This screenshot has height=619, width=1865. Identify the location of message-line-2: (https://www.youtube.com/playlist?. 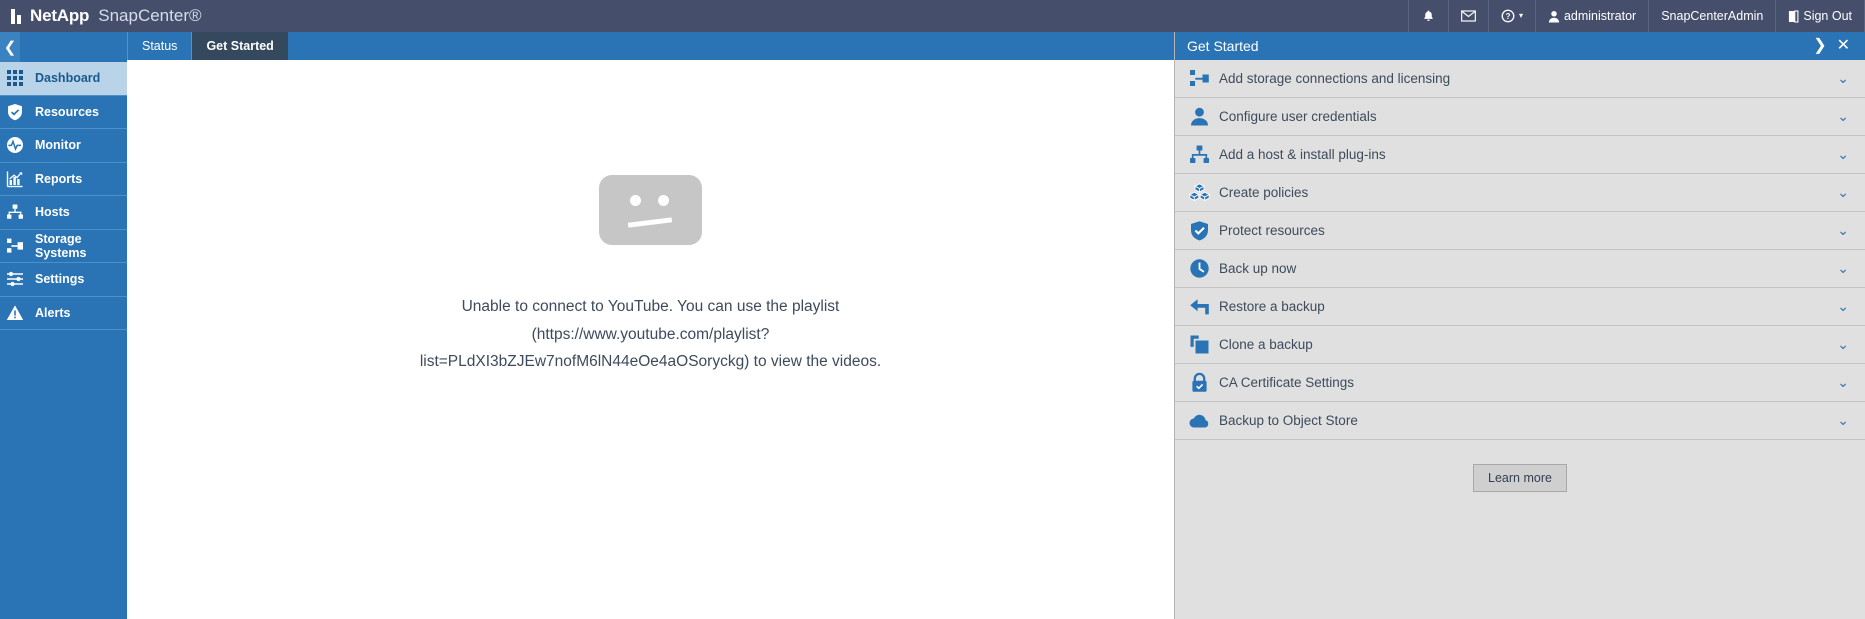
(650, 334).